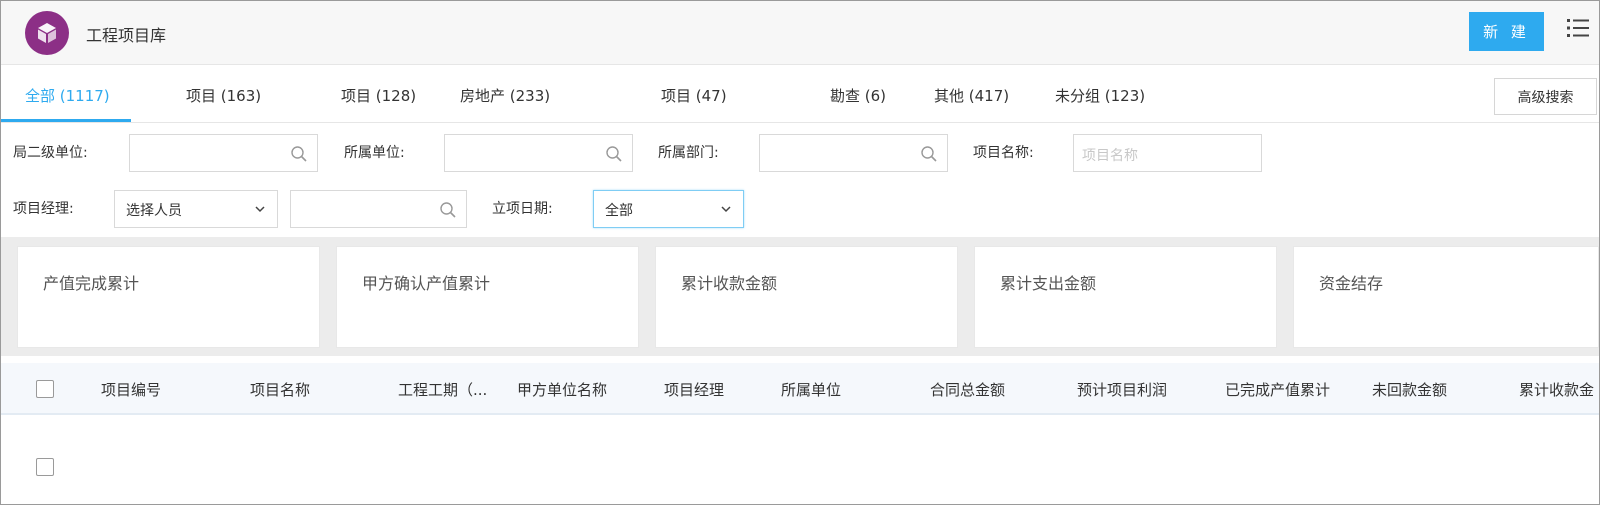 Image resolution: width=1600 pixels, height=505 pixels. Describe the element at coordinates (694, 389) in the screenshot. I see `column-header: 项目经理` at that location.